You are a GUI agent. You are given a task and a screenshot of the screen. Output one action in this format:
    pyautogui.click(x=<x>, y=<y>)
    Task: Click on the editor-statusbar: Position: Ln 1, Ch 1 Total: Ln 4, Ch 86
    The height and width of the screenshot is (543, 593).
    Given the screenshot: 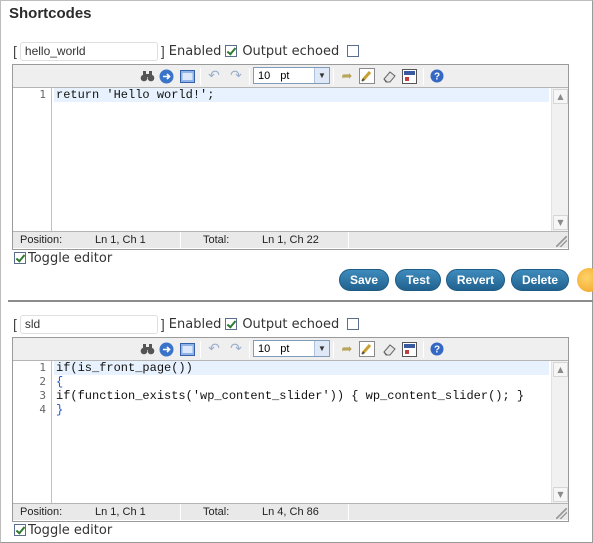 What is the action you would take?
    pyautogui.click(x=290, y=511)
    